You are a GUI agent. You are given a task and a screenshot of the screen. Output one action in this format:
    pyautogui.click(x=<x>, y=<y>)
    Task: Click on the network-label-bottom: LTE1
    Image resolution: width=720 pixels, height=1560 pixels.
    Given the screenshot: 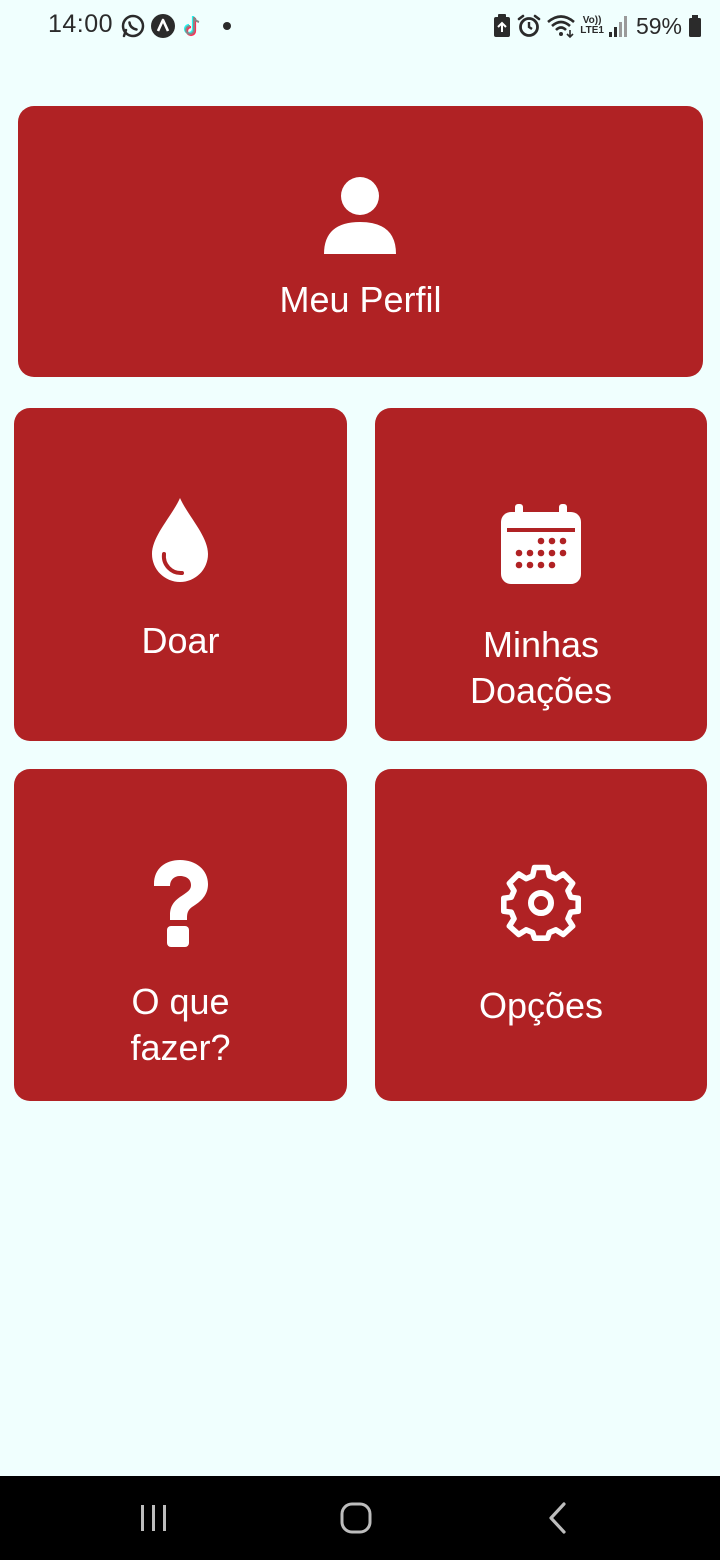 What is the action you would take?
    pyautogui.click(x=592, y=30)
    